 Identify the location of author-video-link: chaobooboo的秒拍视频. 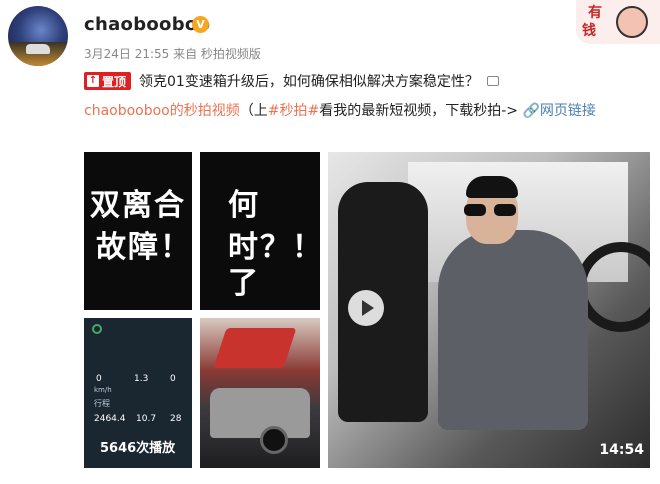
(162, 111).